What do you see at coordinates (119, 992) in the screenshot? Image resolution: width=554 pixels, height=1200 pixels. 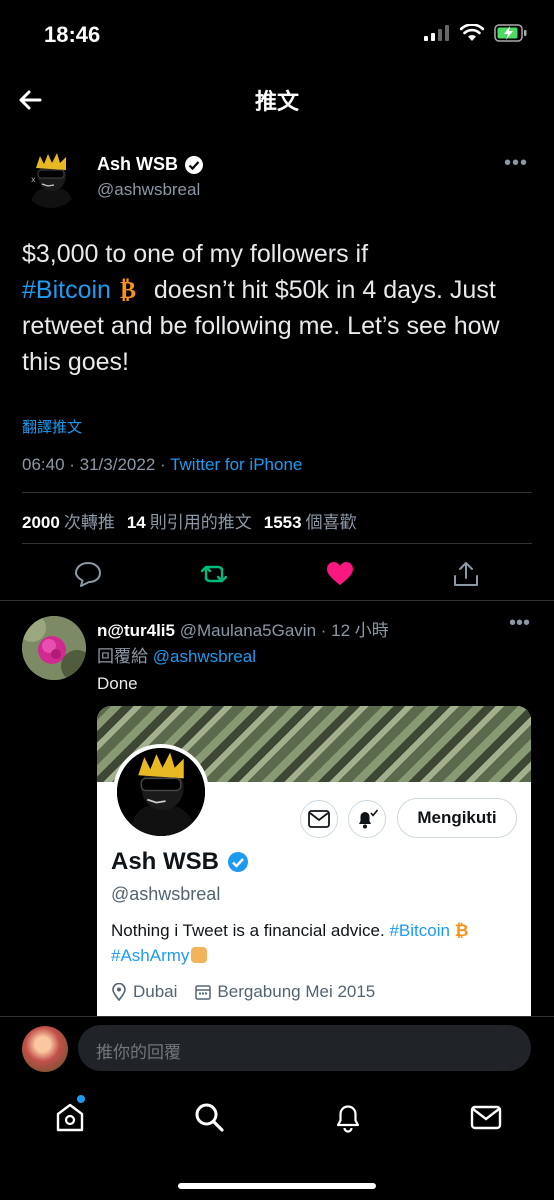 I see `location-pin-icon` at bounding box center [119, 992].